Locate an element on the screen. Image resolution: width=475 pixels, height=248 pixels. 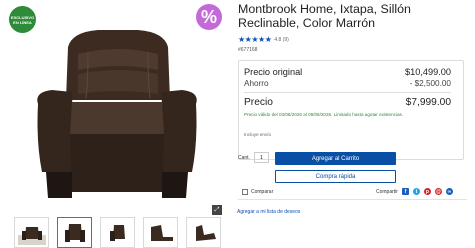
shipping-note: Incluye envío is located at coordinates (258, 134).